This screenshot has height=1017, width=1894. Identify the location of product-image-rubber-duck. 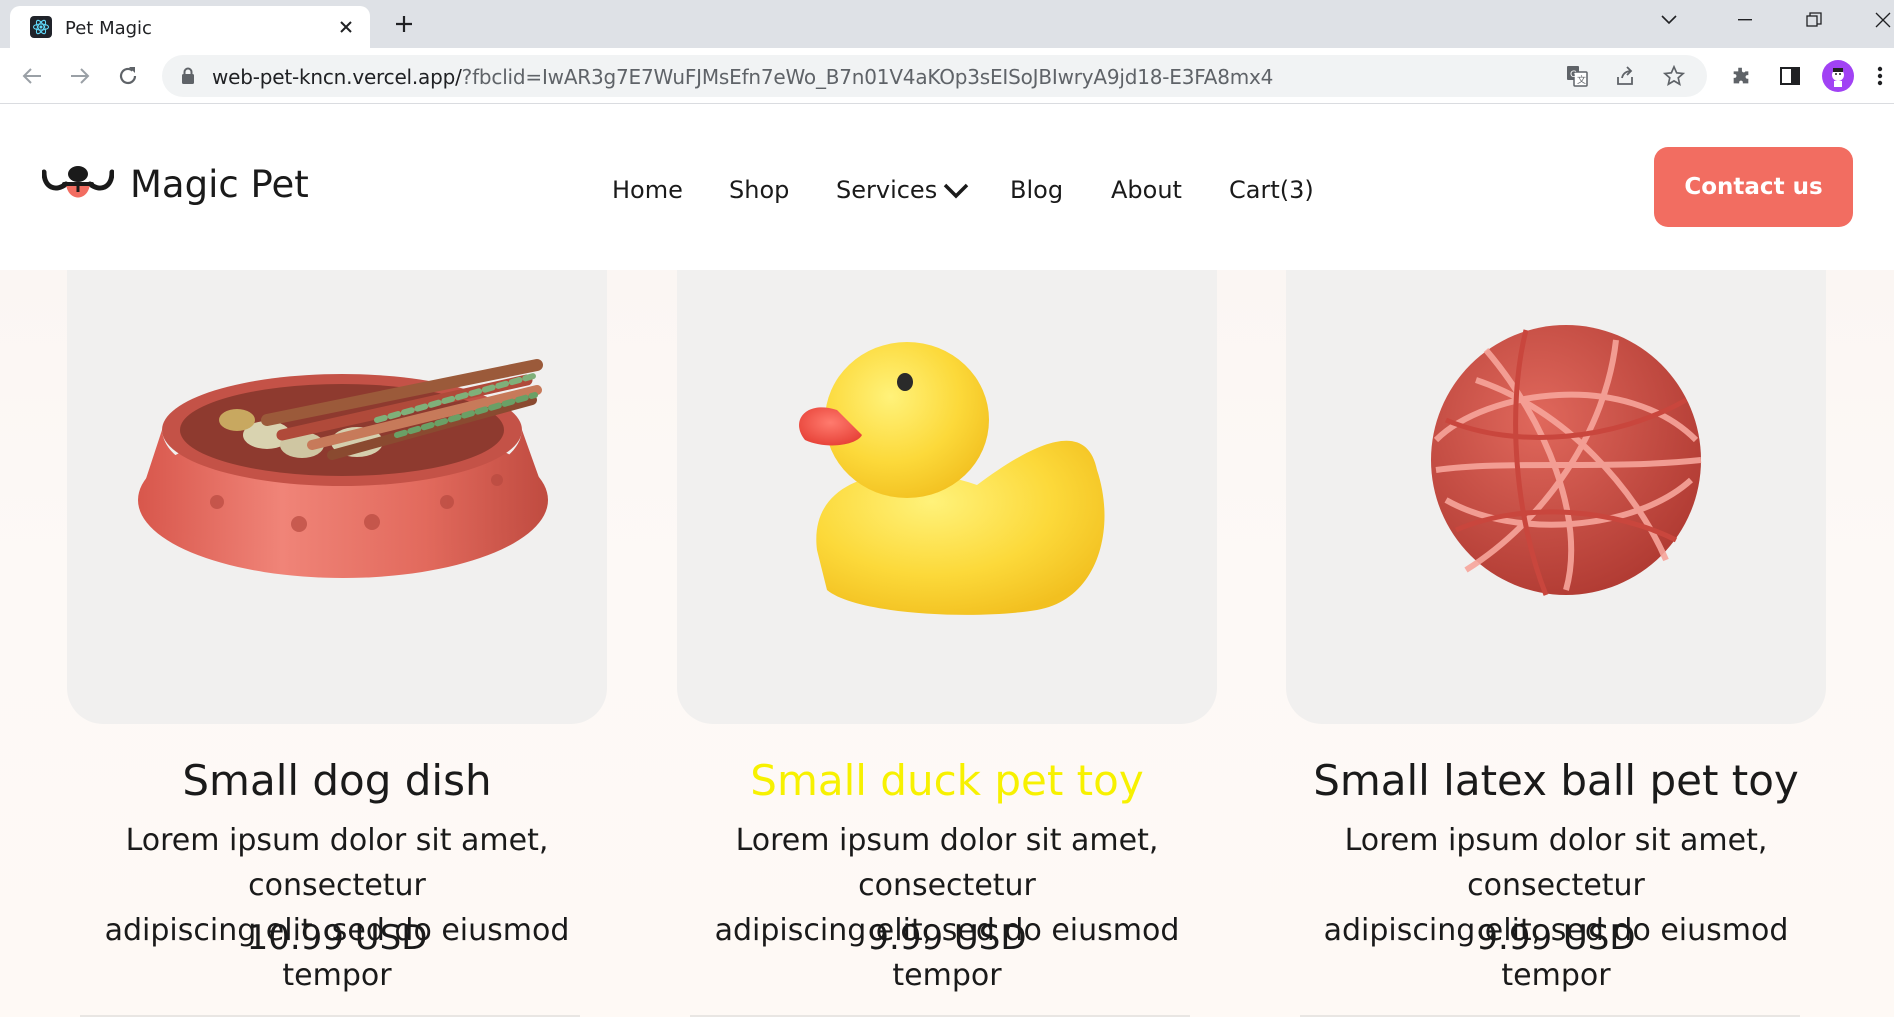
(947, 497).